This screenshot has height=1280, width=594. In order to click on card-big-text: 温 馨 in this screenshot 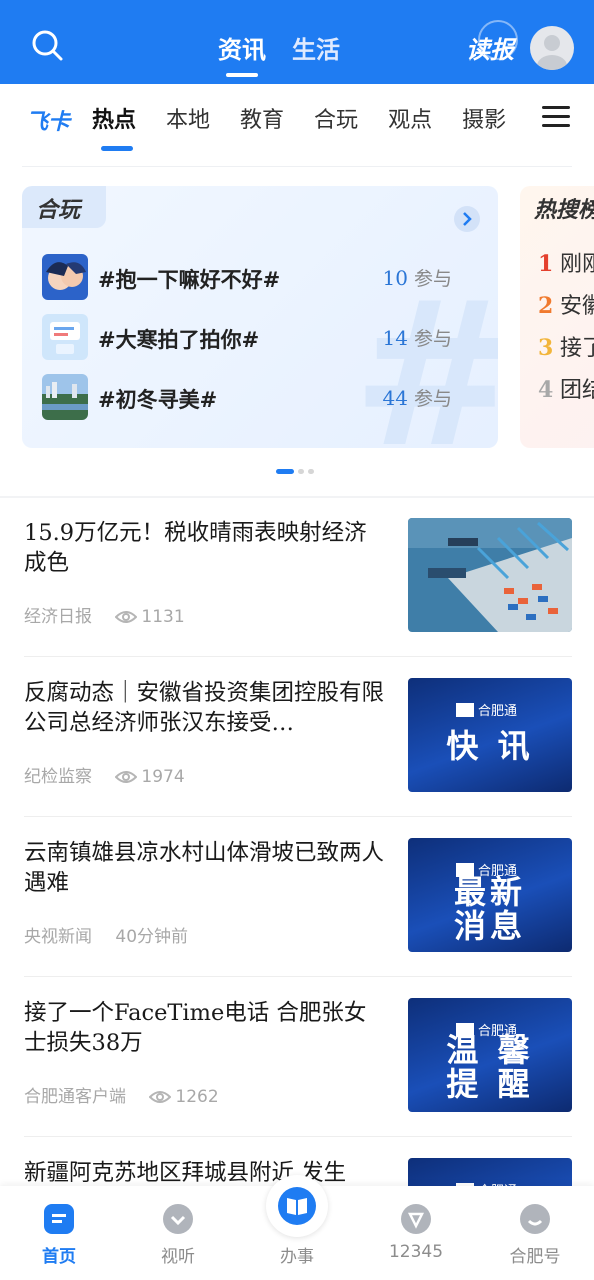, I will do `click(490, 1050)`.